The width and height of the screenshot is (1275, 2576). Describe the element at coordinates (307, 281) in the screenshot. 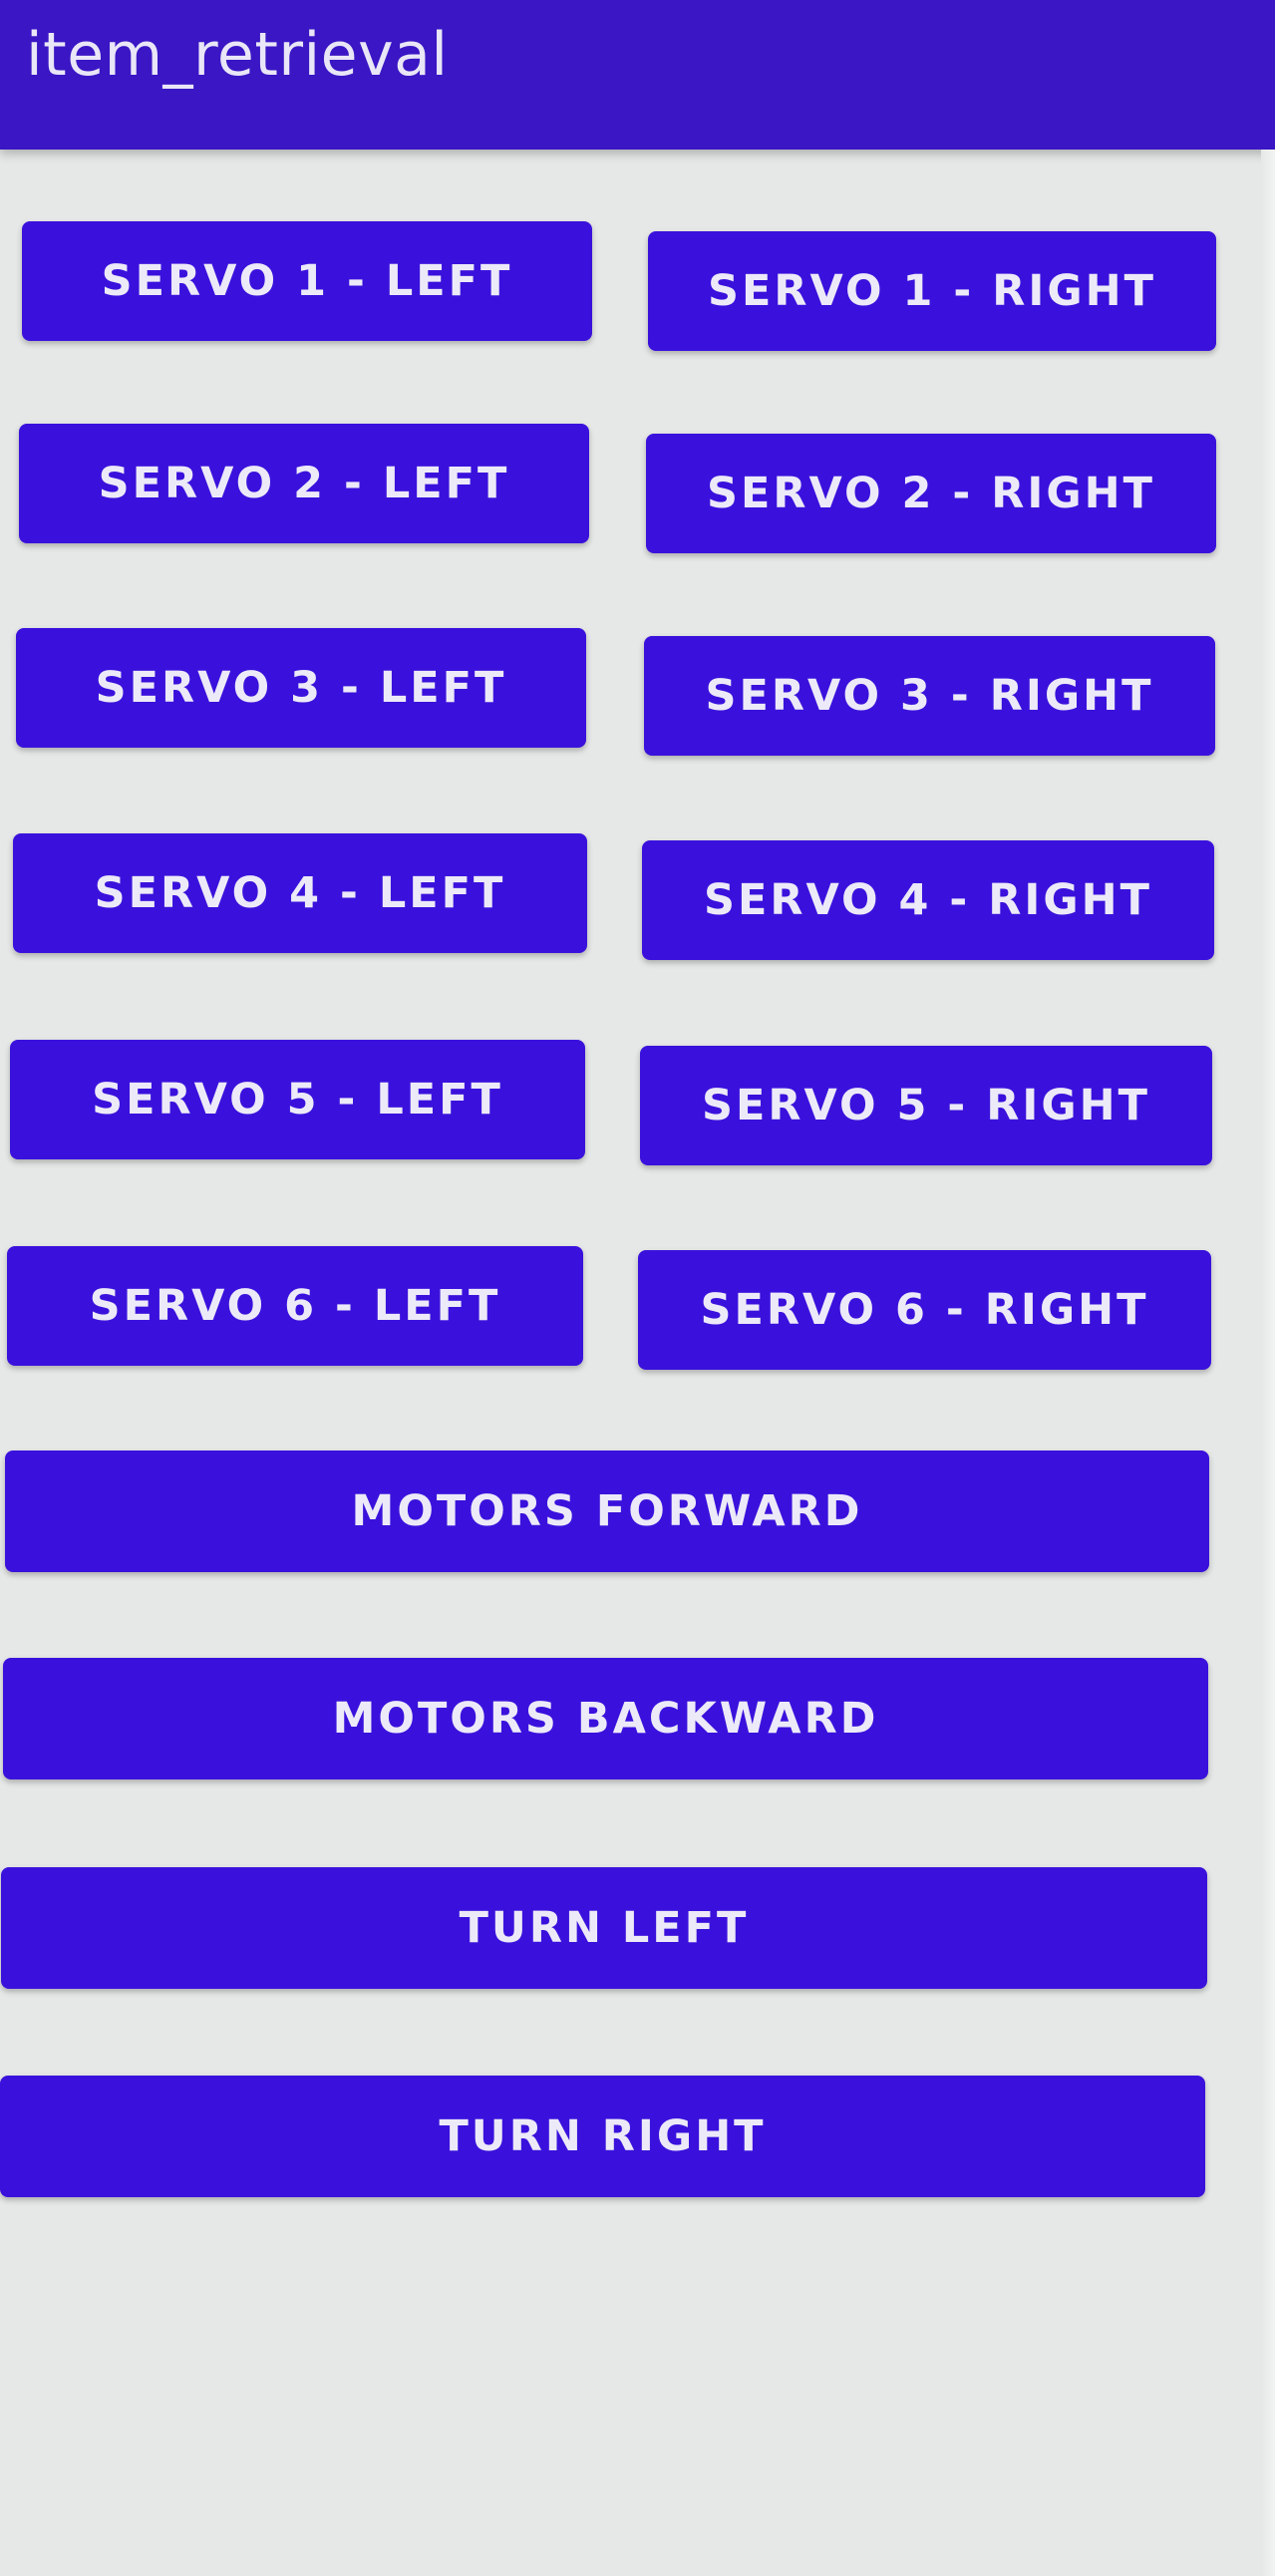

I see `servo-1-left-button: SERVO 1 - LEFT` at that location.